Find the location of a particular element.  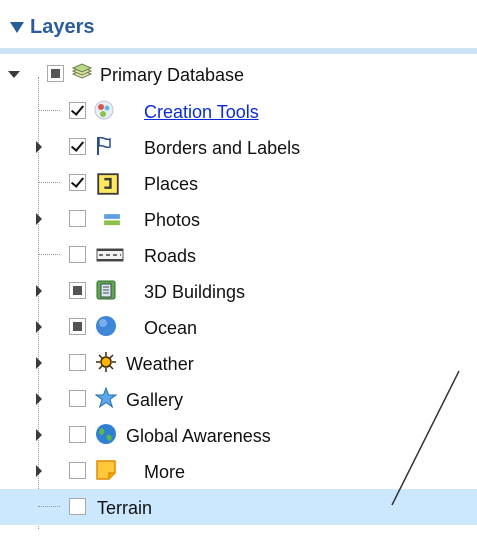

places-icon is located at coordinates (108, 184).